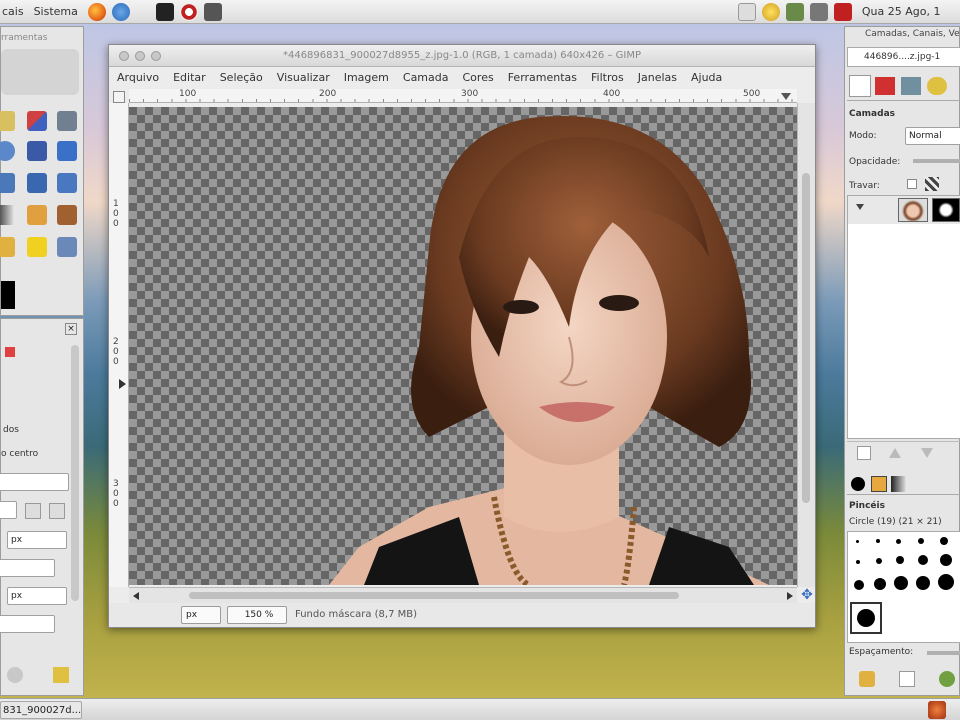 This screenshot has width=960, height=720. I want to click on trash-icon, so click(937, 710).